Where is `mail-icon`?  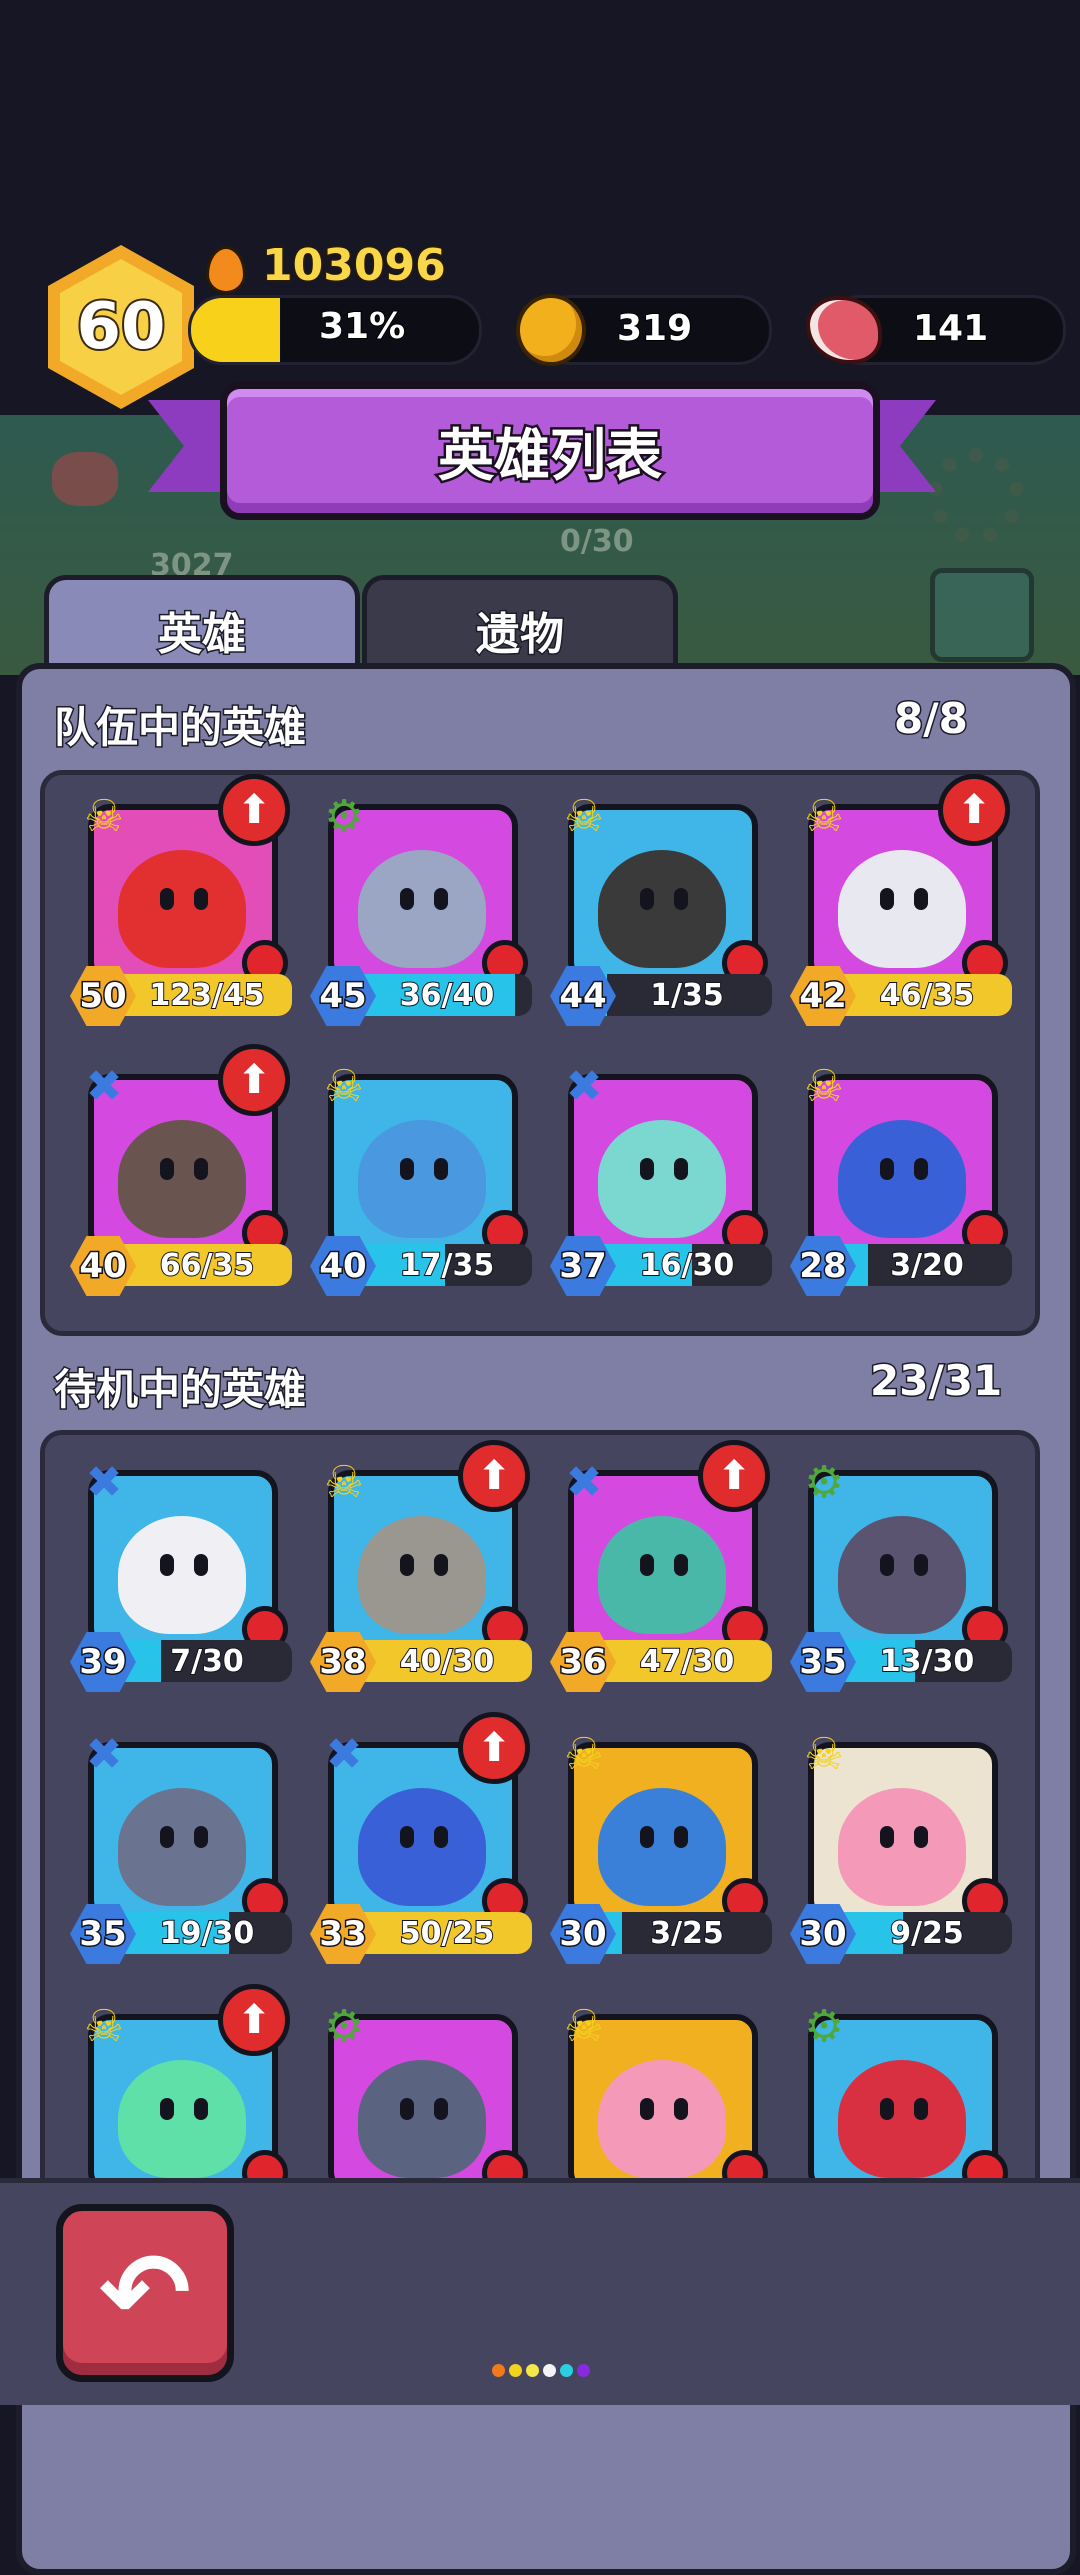
mail-icon is located at coordinates (982, 615).